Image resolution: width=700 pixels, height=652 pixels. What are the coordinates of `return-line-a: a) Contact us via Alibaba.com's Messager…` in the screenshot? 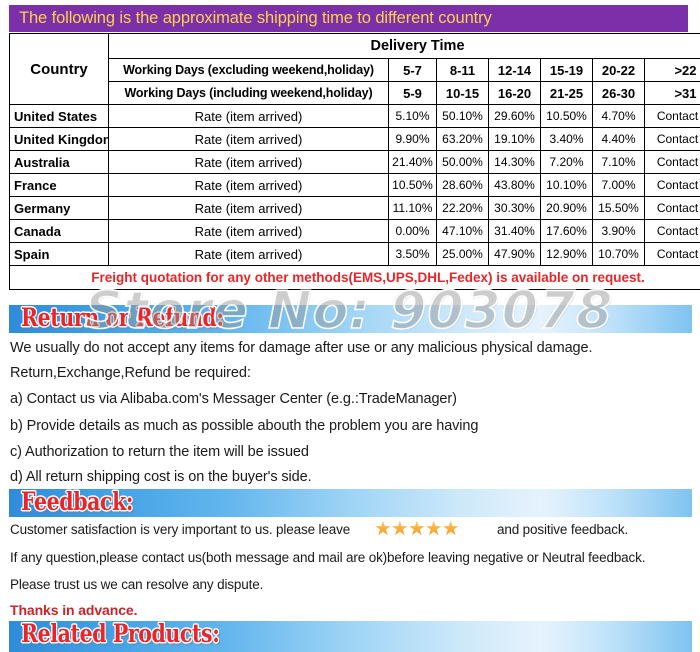 It's located at (233, 399).